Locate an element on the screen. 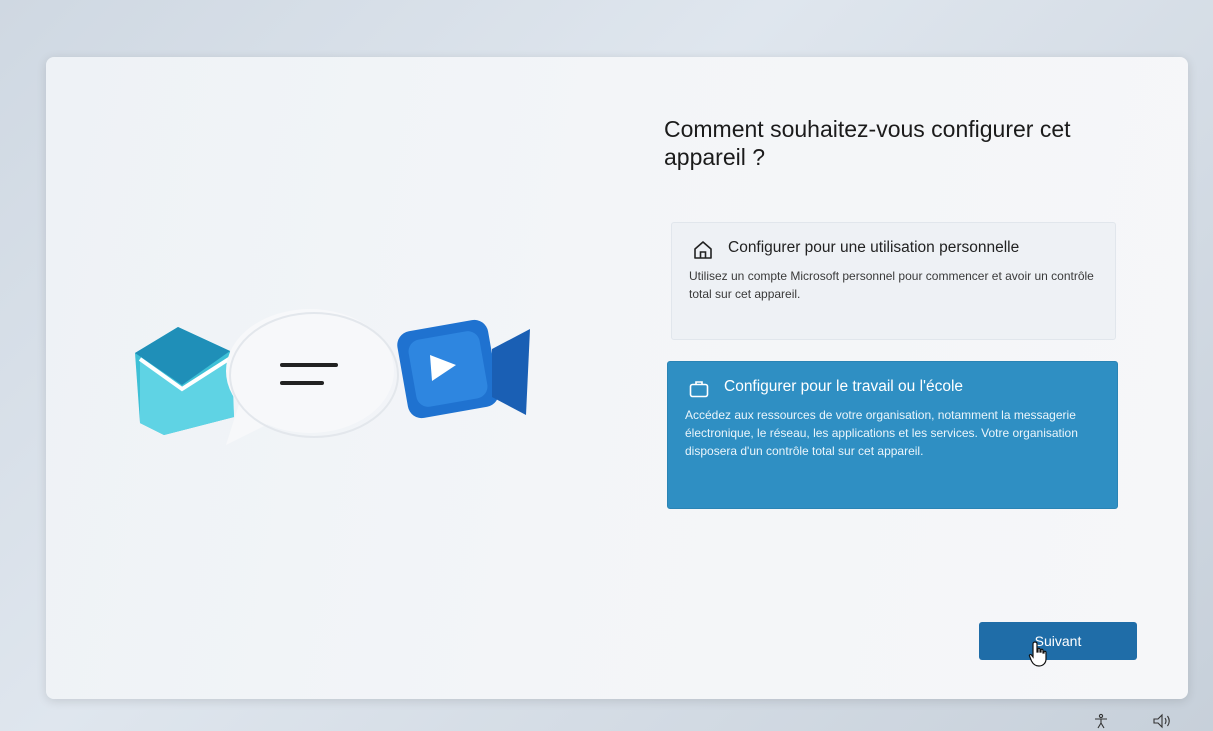 The width and height of the screenshot is (1213, 731). option-title: Configurer pour le travail ou l'école is located at coordinates (844, 386).